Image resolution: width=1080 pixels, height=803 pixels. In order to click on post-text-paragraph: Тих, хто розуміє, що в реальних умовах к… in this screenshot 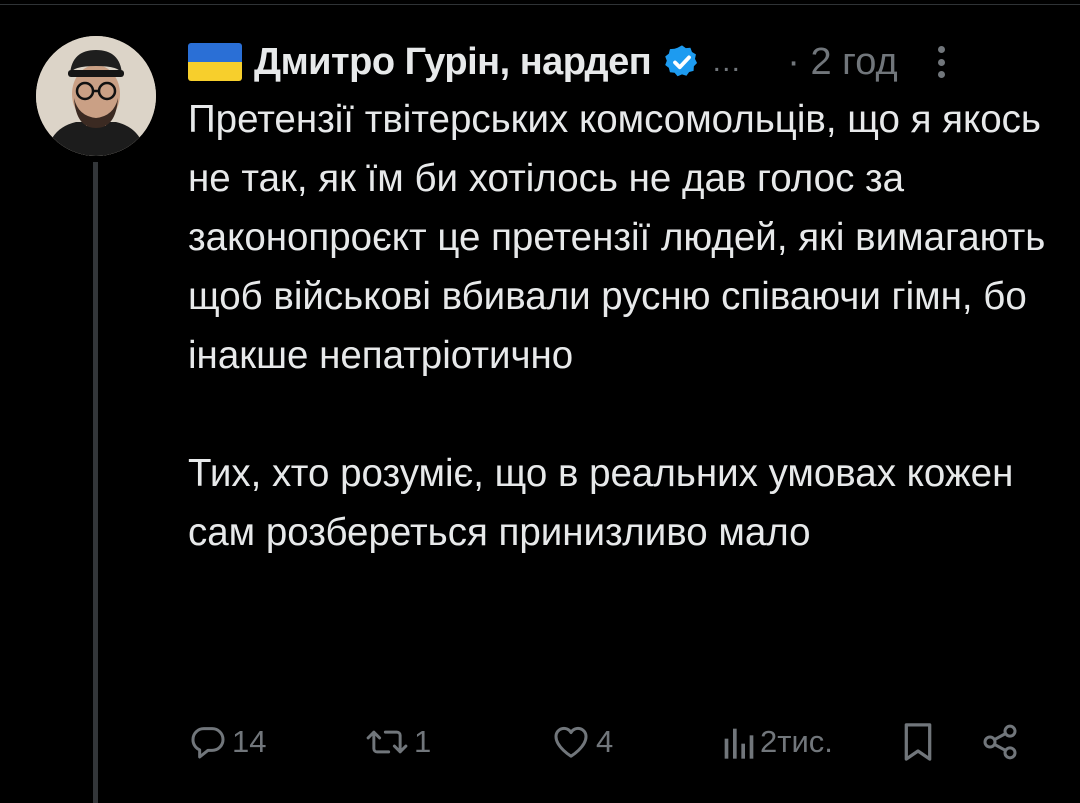, I will do `click(601, 503)`.